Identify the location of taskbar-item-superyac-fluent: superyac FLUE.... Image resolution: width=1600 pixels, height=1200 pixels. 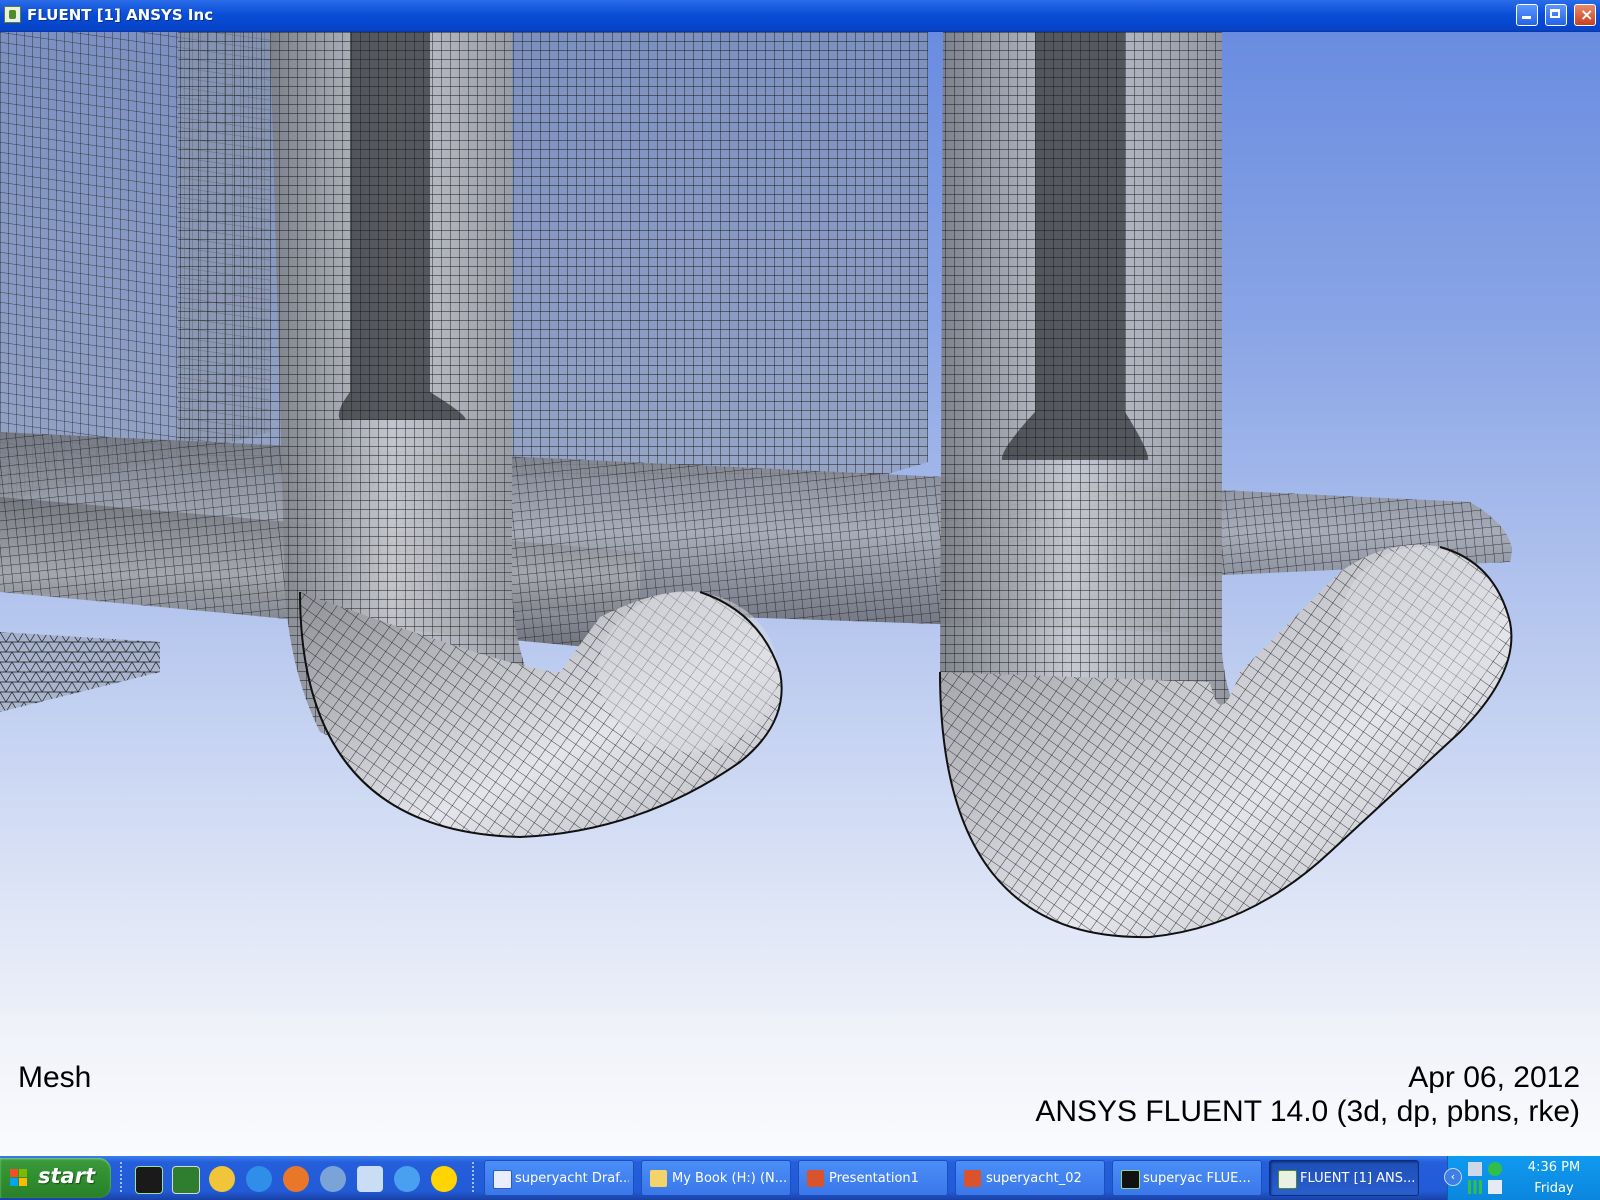
(1187, 1178).